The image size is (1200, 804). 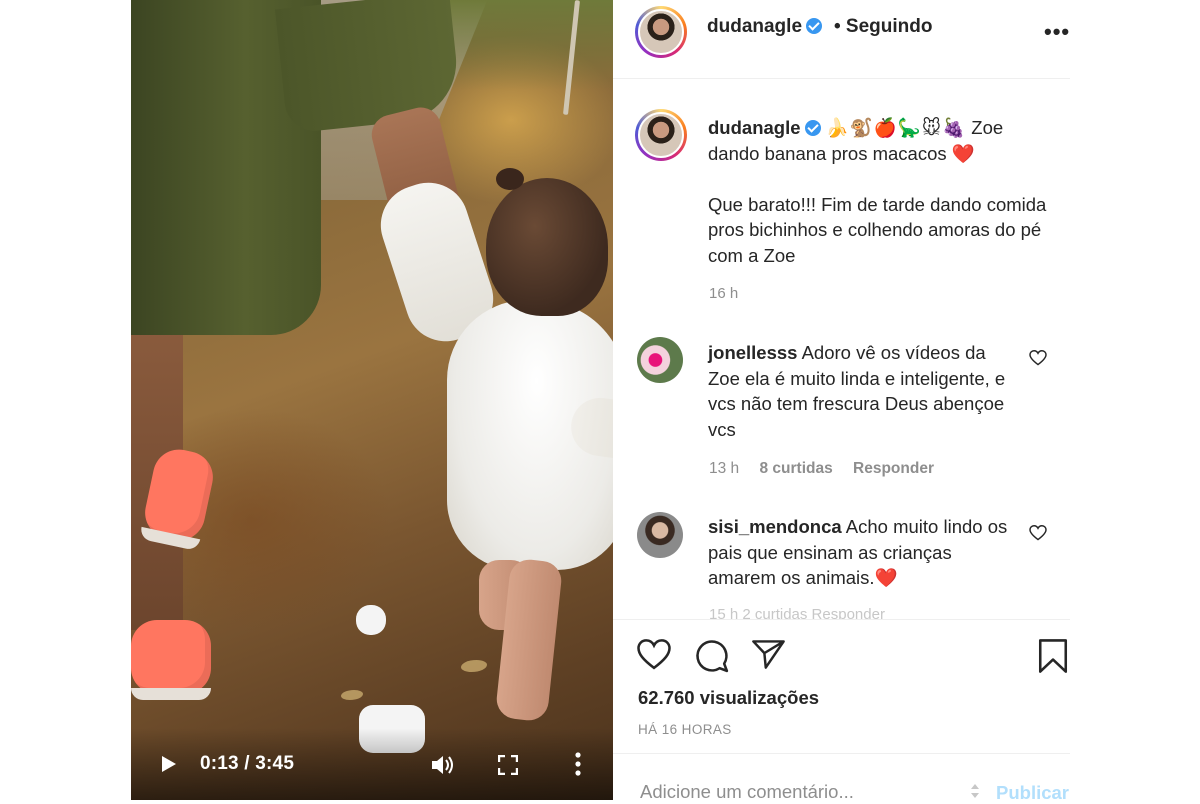 I want to click on author-username-row: dudanagle, so click(x=765, y=27).